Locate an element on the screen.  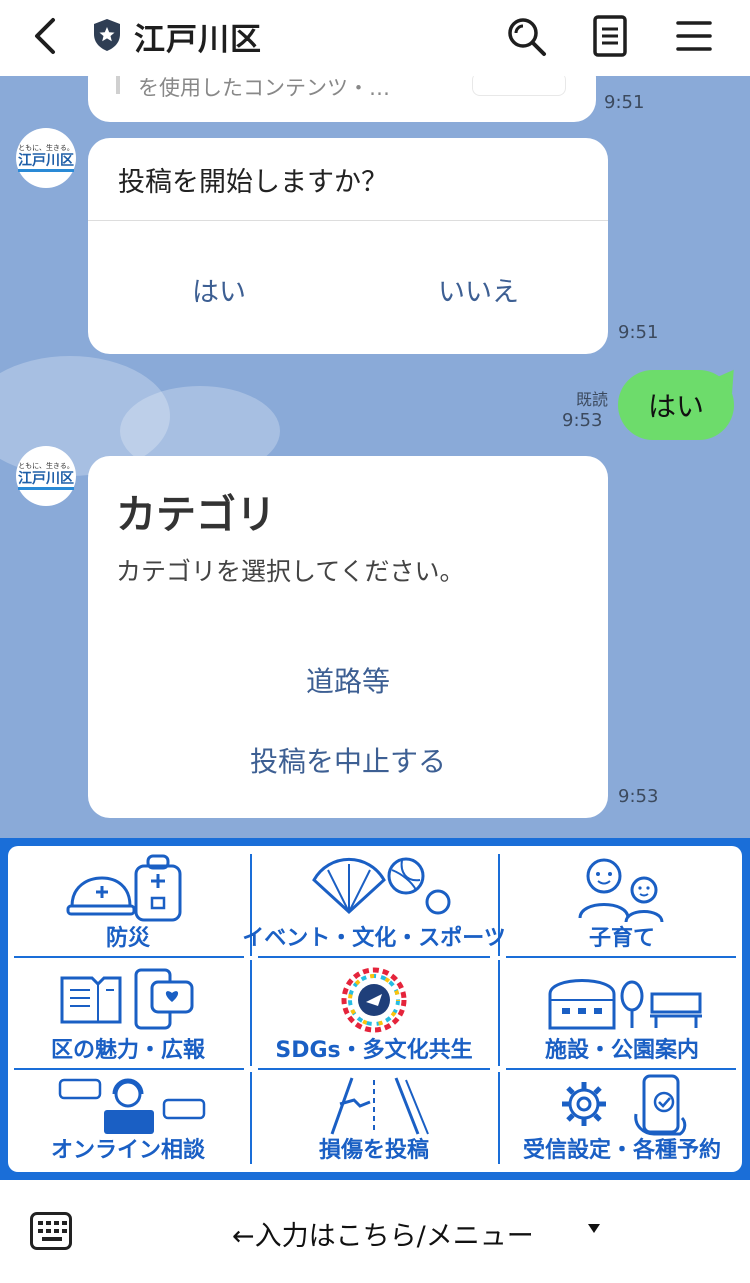
bottom-bar: ←入力はこちら/メニュー is located at coordinates (375, 1231).